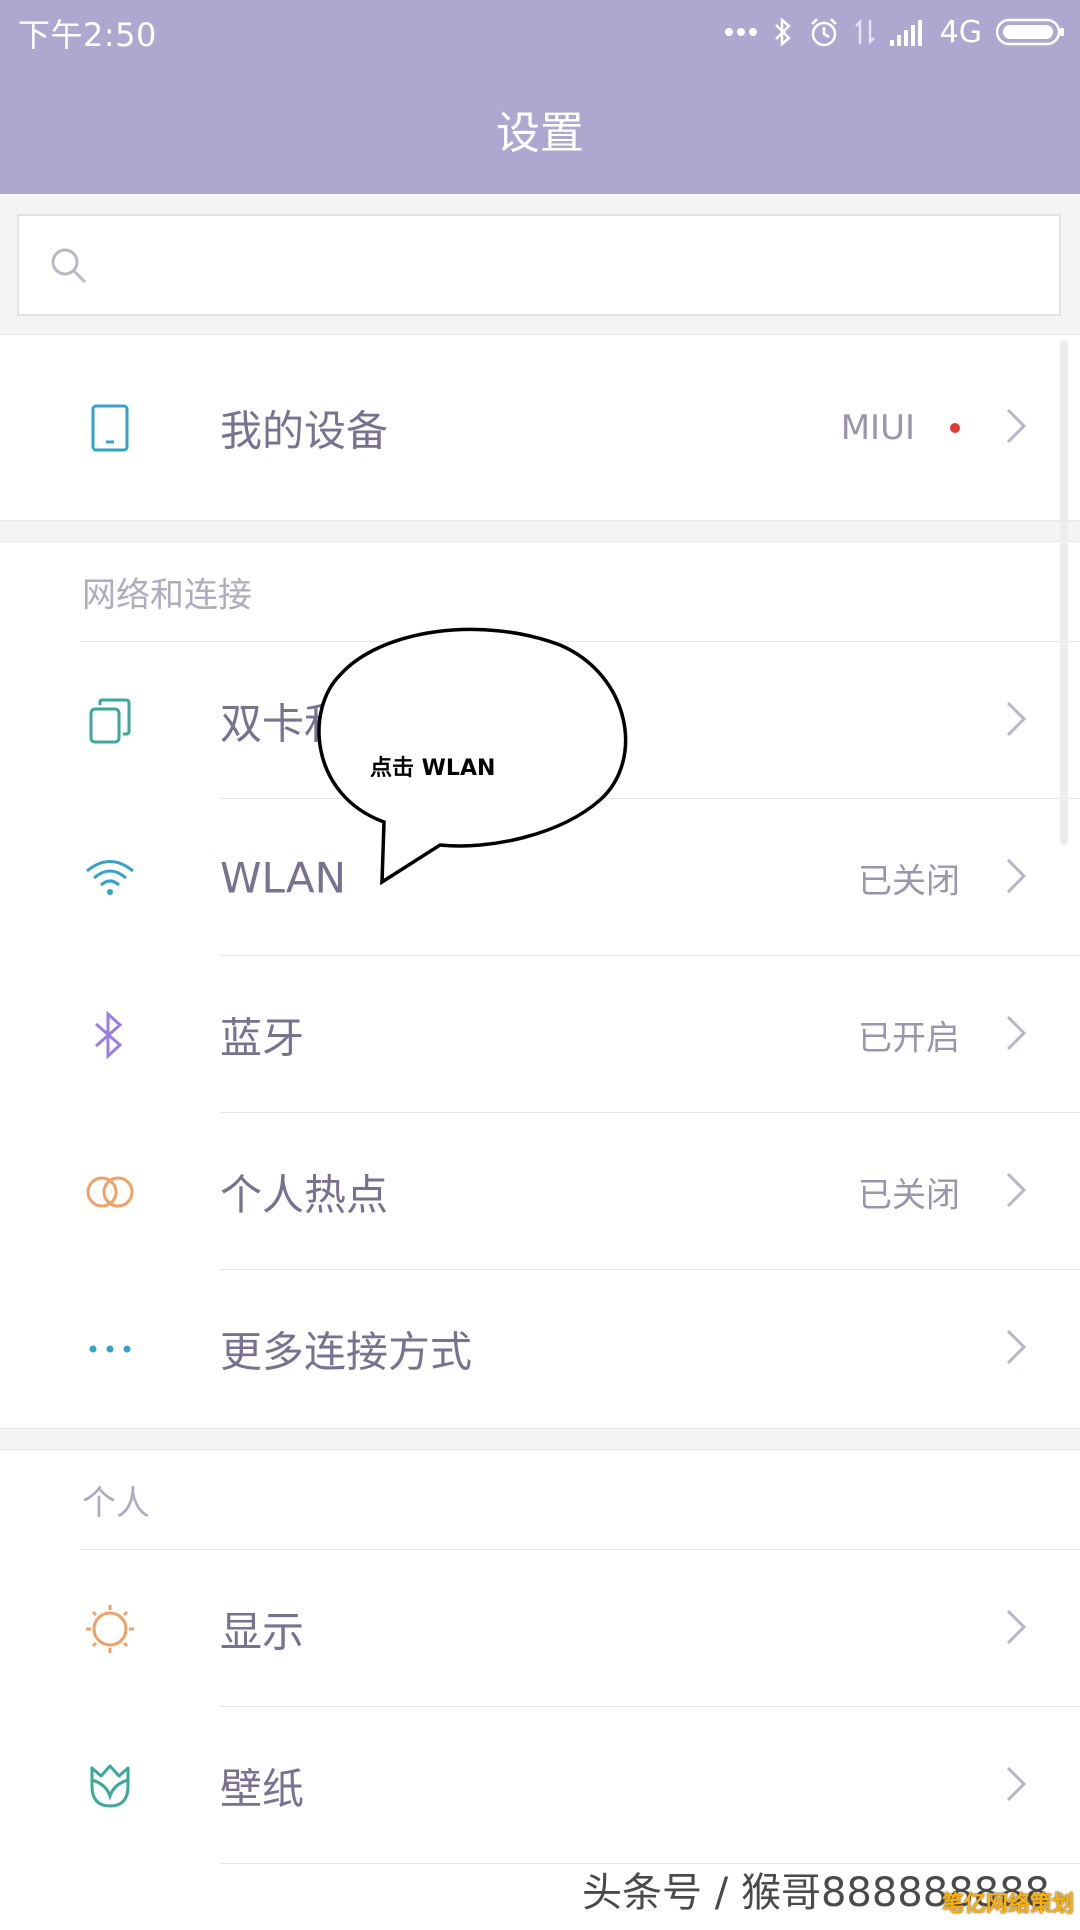  I want to click on bluetooth-status-value: 已开启, so click(909, 1038).